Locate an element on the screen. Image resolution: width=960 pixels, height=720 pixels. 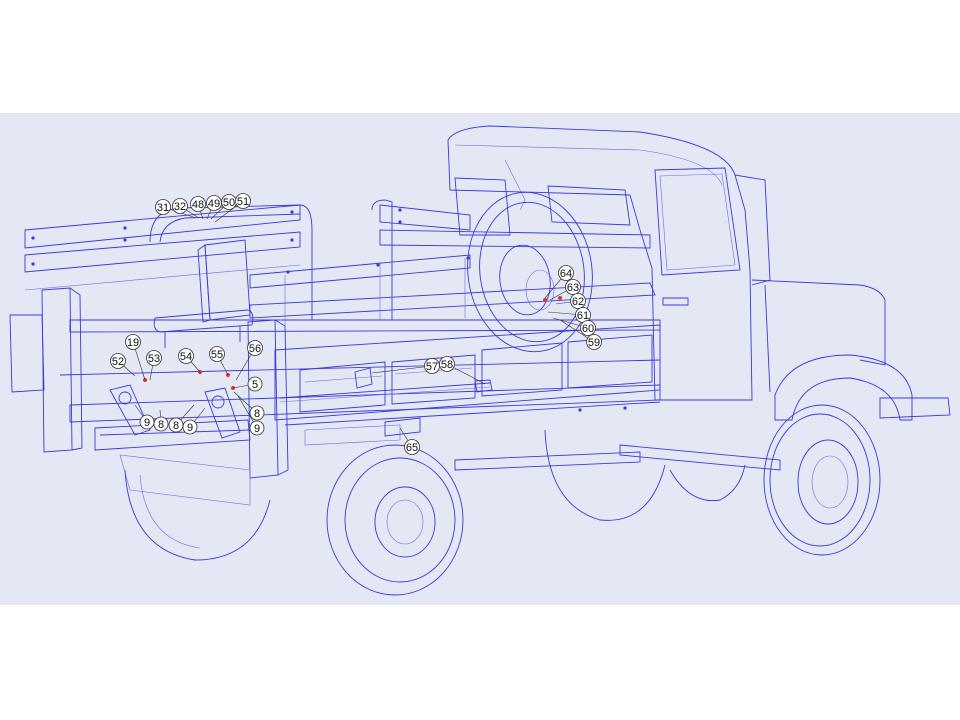
front-wheel is located at coordinates (822, 480).